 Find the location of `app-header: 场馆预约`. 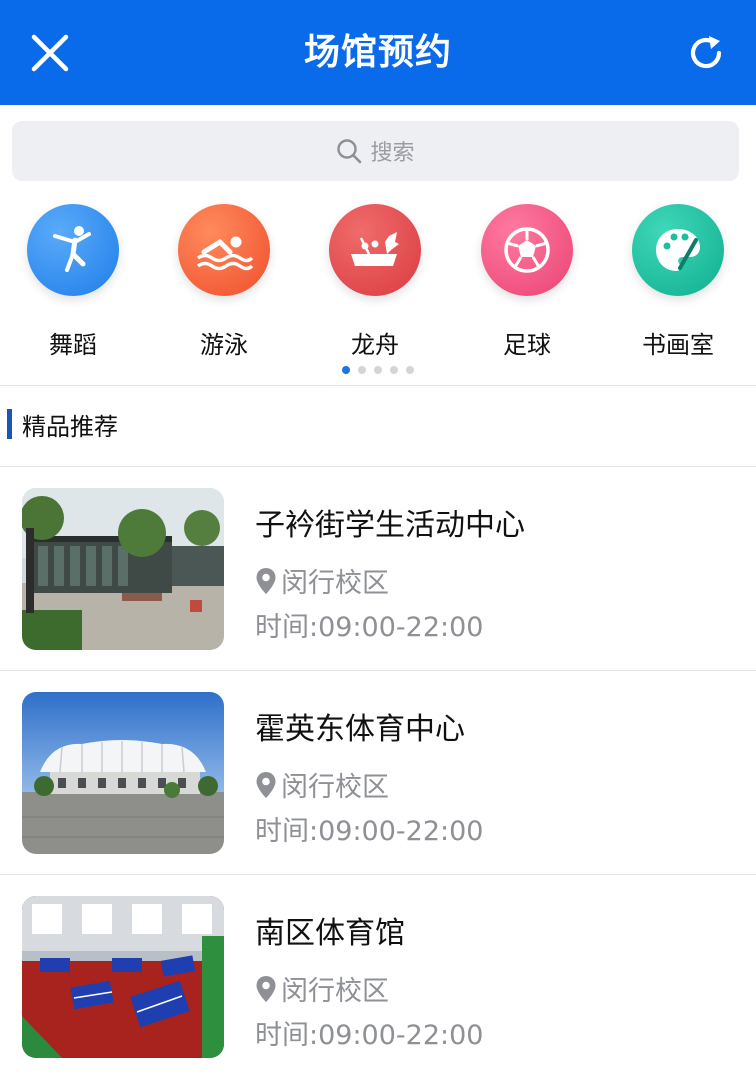

app-header: 场馆预约 is located at coordinates (378, 52).